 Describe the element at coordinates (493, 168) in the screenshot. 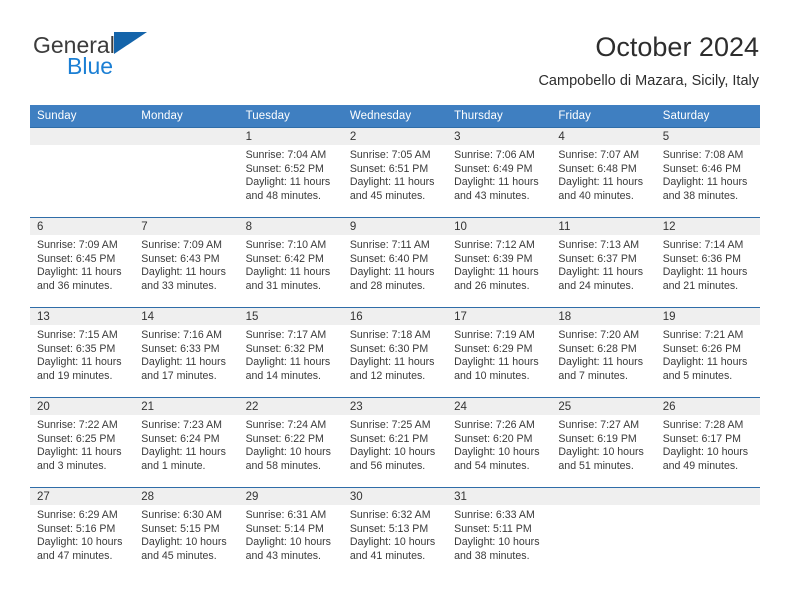

I see `sunset-text: Sunset: 6:49 PM` at that location.